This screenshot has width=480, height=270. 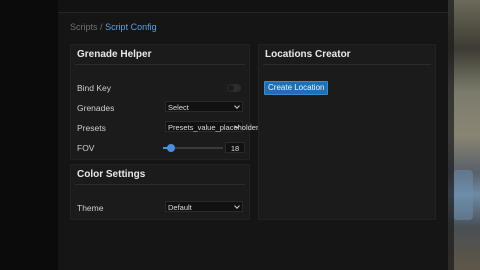 I want to click on panel-title: Locations Creator, so click(x=308, y=54).